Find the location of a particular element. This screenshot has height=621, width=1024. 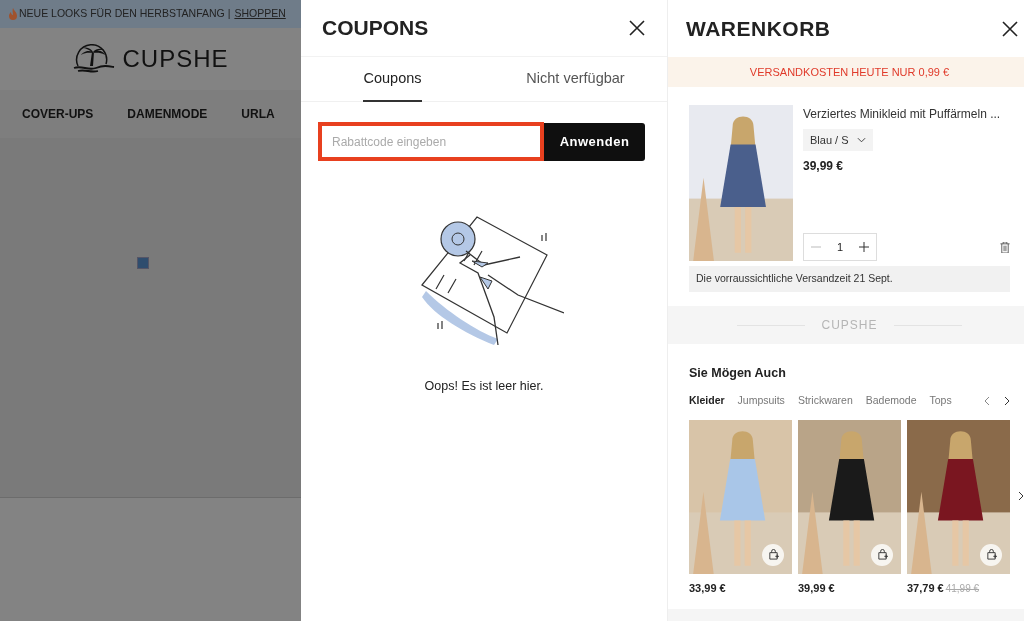

quantity-value: 1 is located at coordinates (840, 247).